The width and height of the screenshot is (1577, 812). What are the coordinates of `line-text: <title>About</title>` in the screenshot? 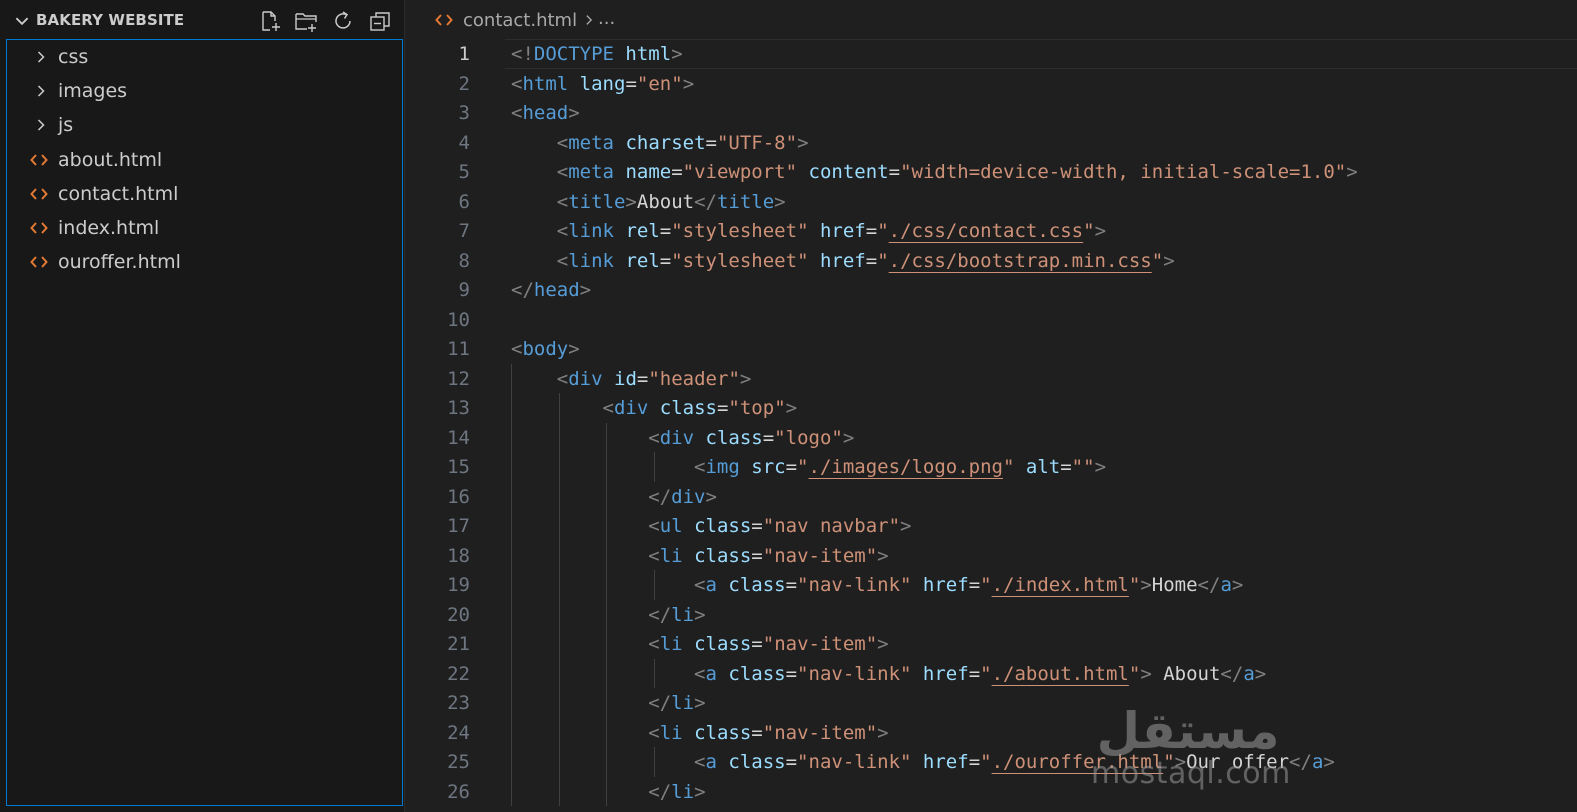 It's located at (671, 201).